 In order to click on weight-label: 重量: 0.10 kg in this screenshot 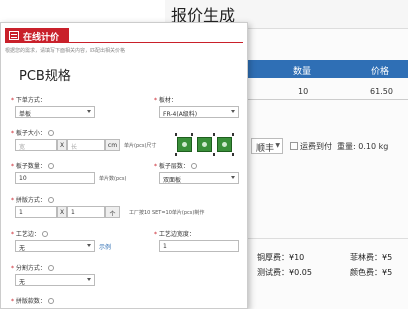, I will do `click(363, 146)`.